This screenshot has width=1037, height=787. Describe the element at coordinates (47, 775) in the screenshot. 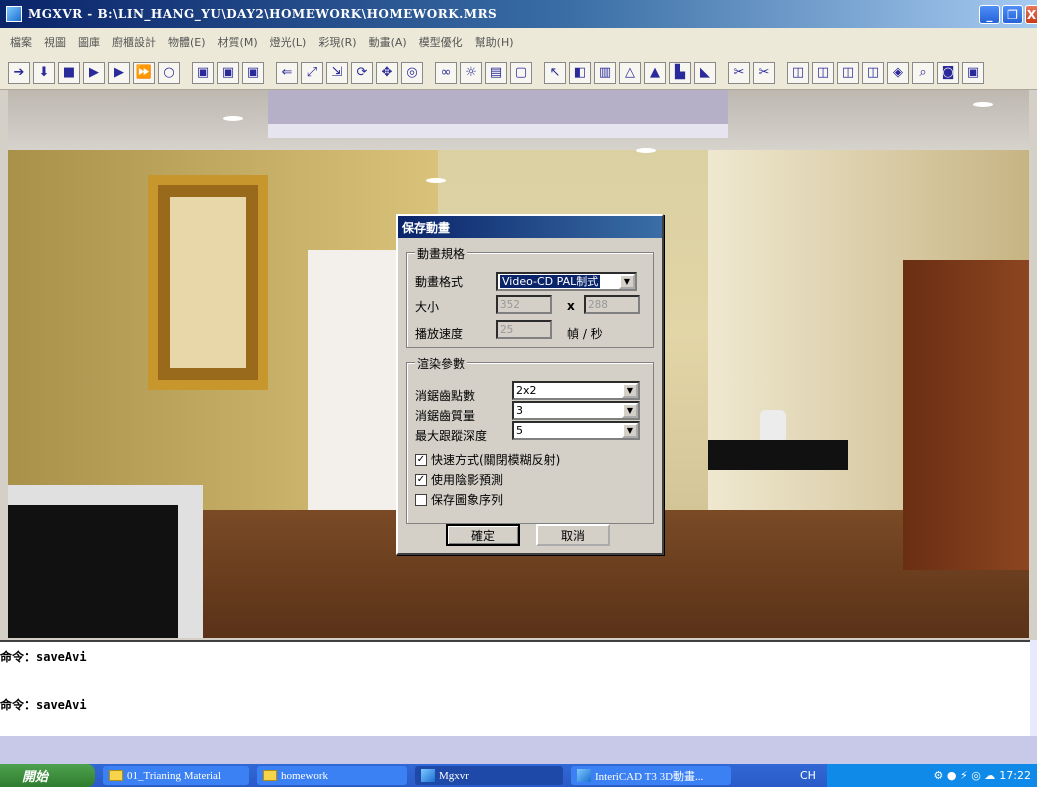

I see `start-button: 開始` at that location.